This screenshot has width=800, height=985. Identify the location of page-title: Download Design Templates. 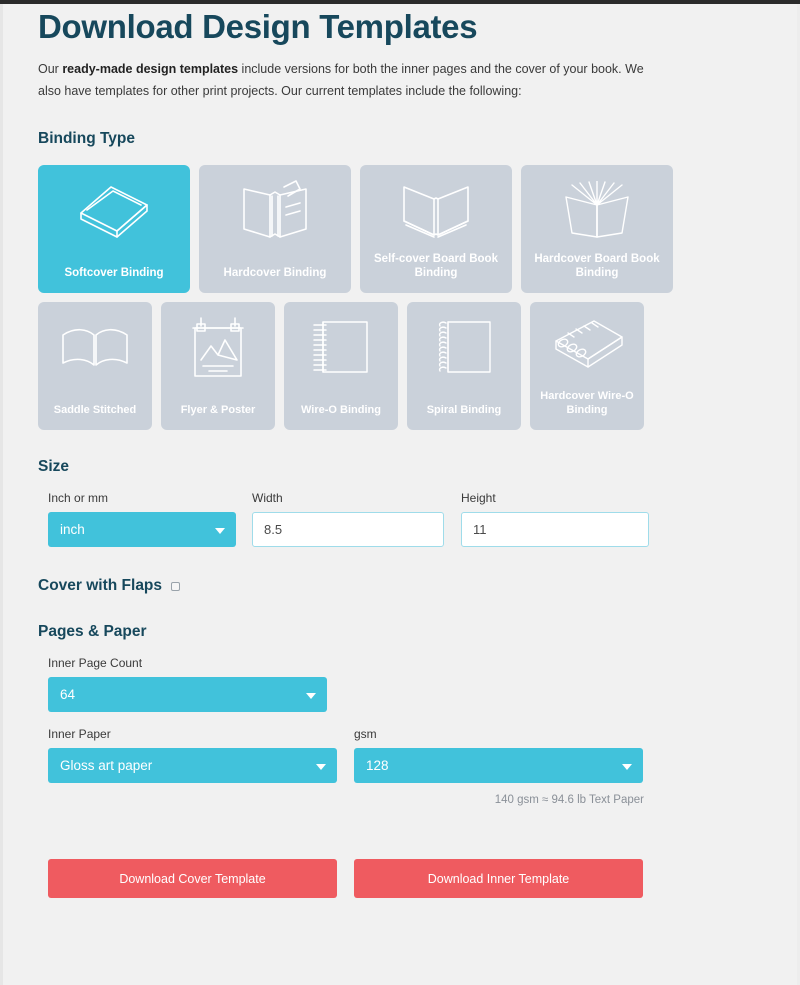
(258, 26).